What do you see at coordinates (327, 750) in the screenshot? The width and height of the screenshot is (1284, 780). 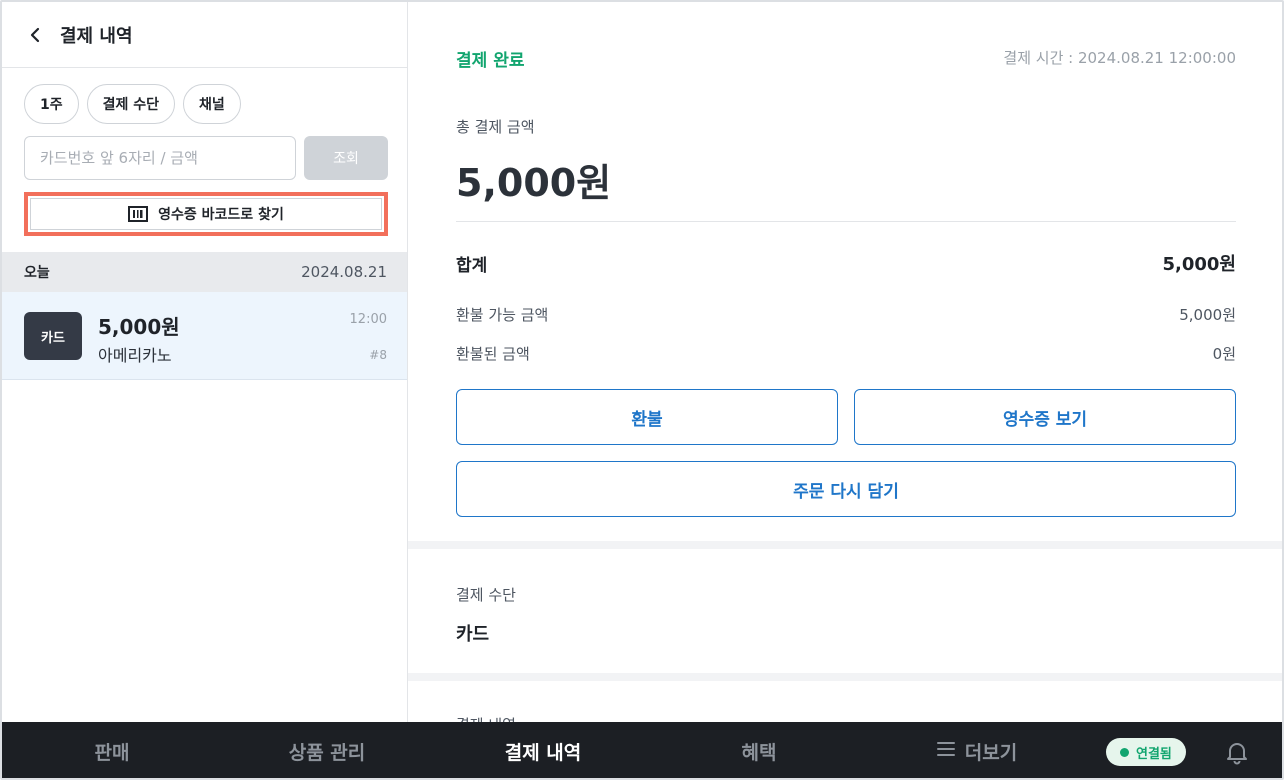 I see `nav-item-products: 상품 관리` at bounding box center [327, 750].